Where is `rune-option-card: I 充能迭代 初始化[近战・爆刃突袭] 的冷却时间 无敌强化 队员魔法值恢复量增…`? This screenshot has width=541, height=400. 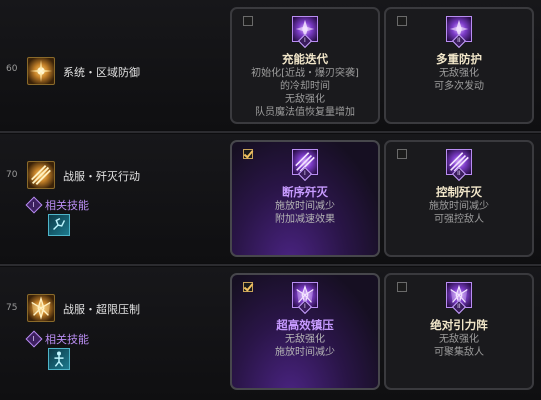 rune-option-card: I 充能迭代 初始化[近战・爆刃突袭] 的冷却时间 无敌强化 队员魔法值恢复量增… is located at coordinates (305, 65).